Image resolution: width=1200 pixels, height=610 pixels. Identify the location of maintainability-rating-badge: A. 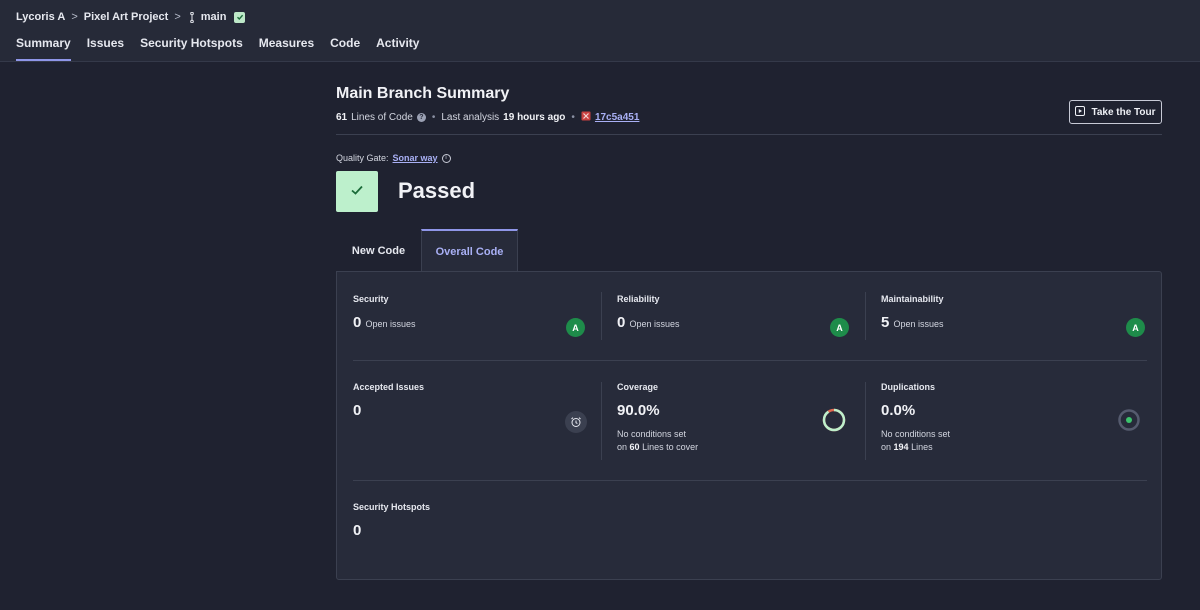
(1135, 327).